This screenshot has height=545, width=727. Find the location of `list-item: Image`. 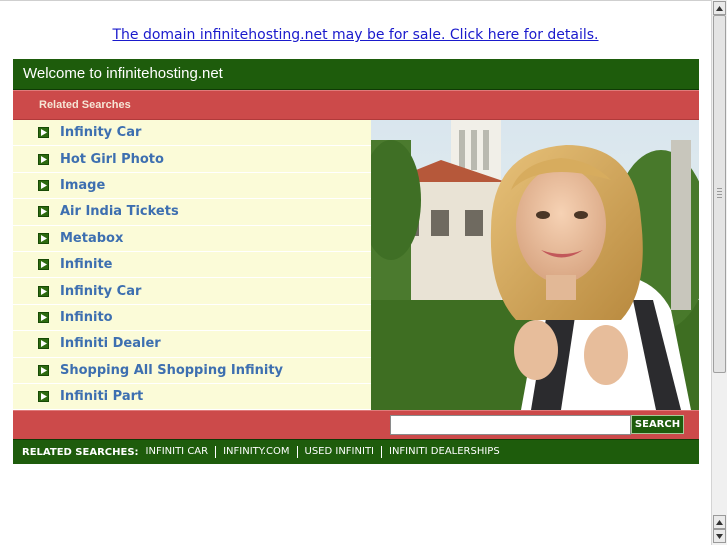

list-item: Image is located at coordinates (192, 186).